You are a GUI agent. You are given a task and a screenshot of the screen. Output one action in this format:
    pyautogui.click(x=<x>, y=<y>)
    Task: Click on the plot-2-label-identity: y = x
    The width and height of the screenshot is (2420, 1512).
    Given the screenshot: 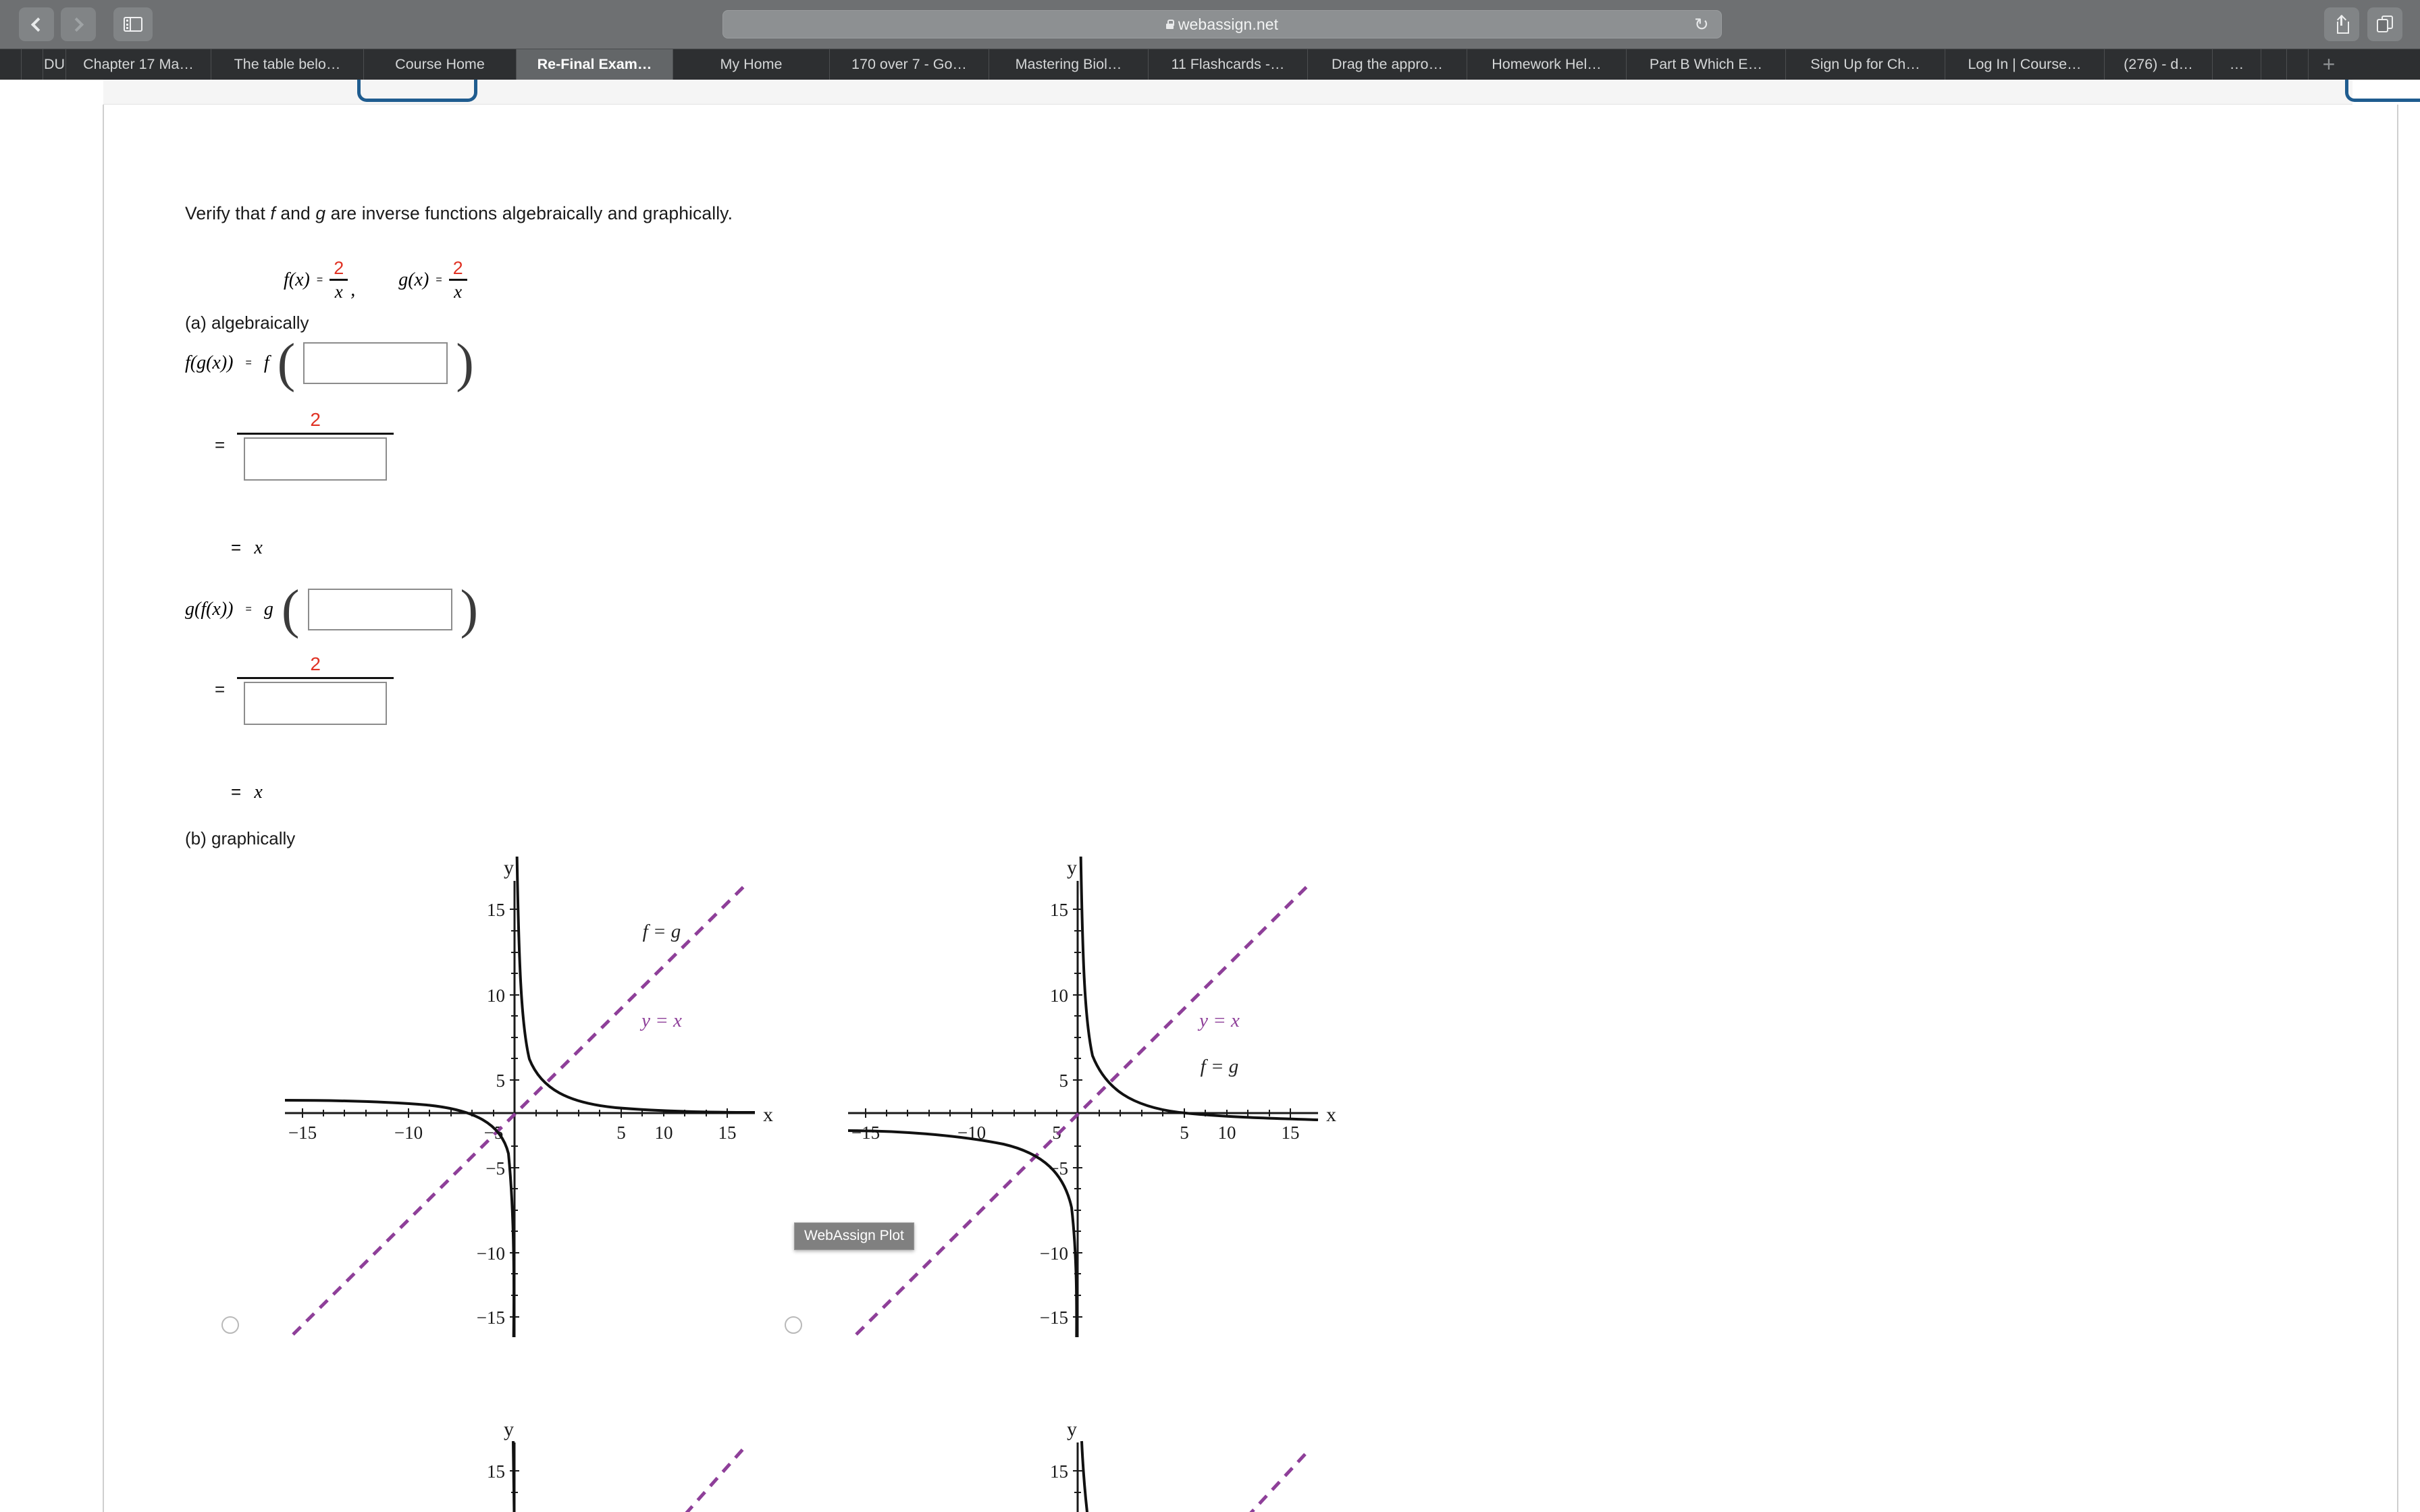 What is the action you would take?
    pyautogui.click(x=1218, y=1020)
    